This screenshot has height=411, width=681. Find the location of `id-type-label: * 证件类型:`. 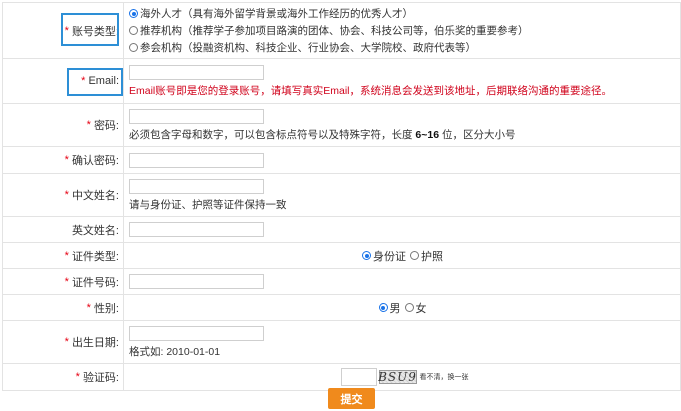

id-type-label: * 证件类型: is located at coordinates (63, 255).